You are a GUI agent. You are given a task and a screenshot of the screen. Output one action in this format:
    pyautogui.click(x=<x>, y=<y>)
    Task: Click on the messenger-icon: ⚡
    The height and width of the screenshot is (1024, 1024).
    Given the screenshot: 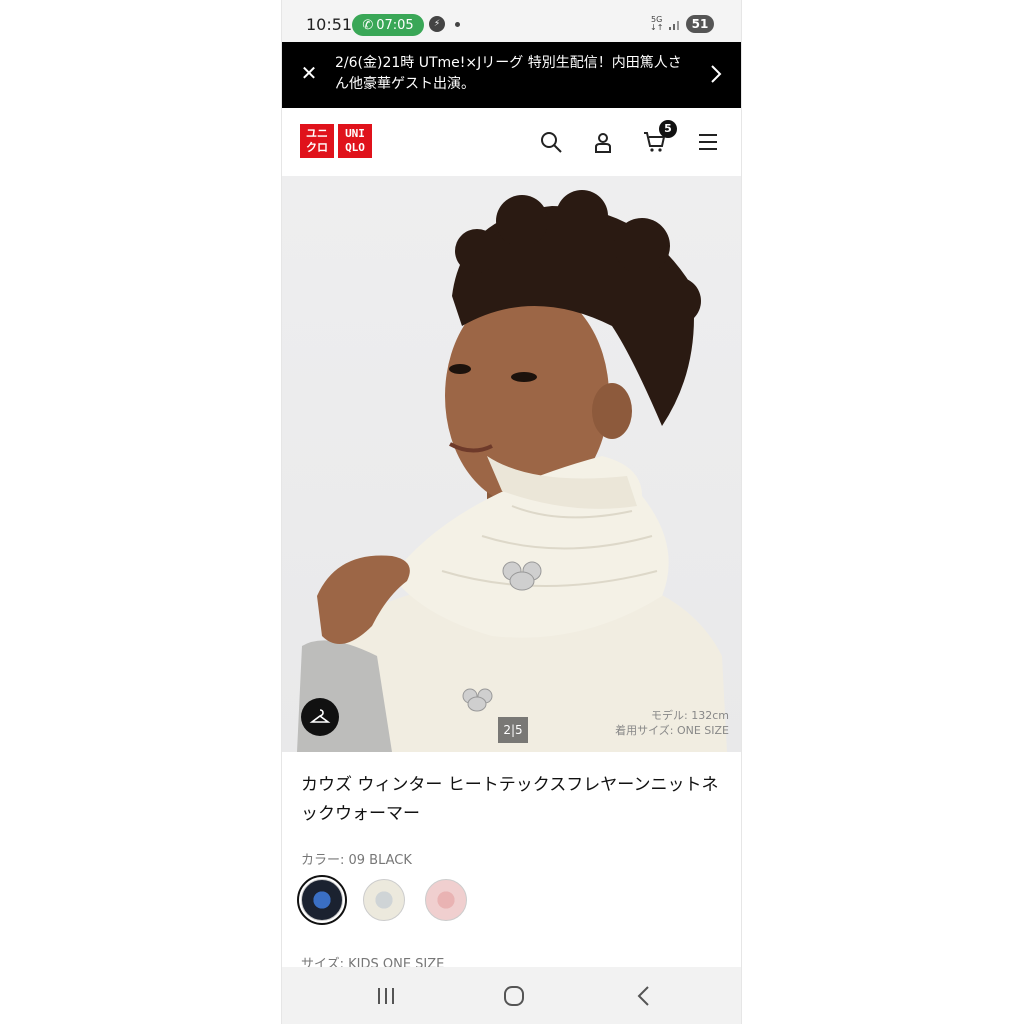 What is the action you would take?
    pyautogui.click(x=437, y=24)
    